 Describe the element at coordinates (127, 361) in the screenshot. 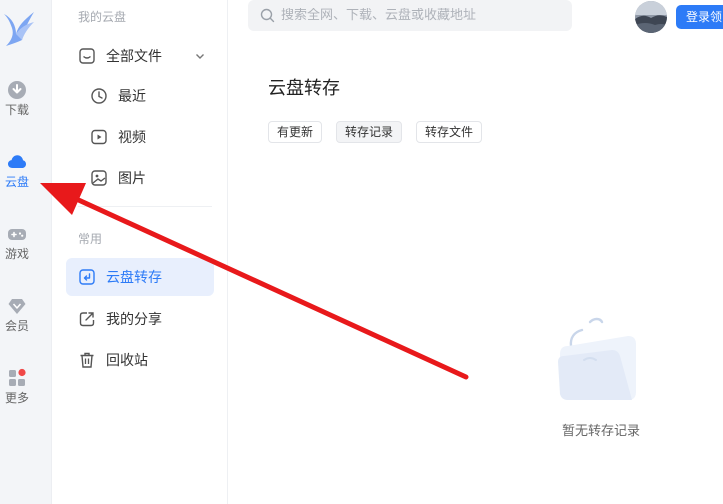

I see `nav-item-label: 回收站` at that location.